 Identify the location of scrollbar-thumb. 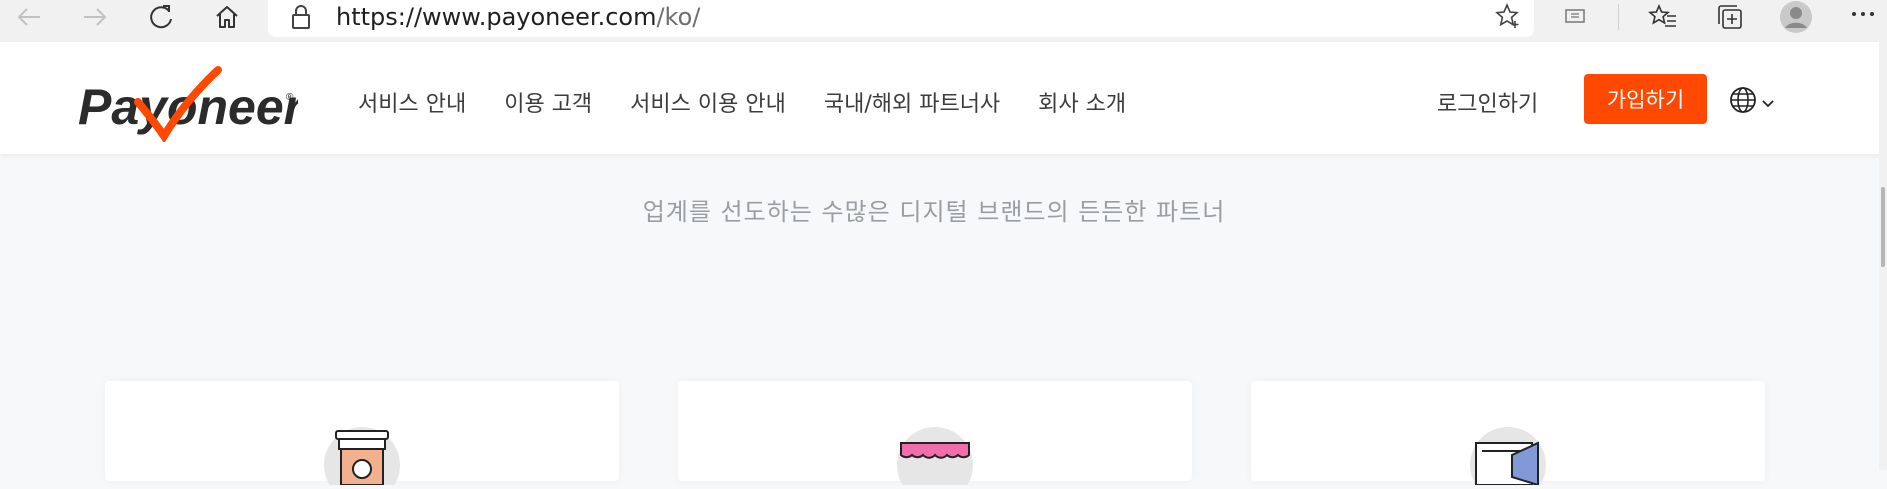
(1883, 227).